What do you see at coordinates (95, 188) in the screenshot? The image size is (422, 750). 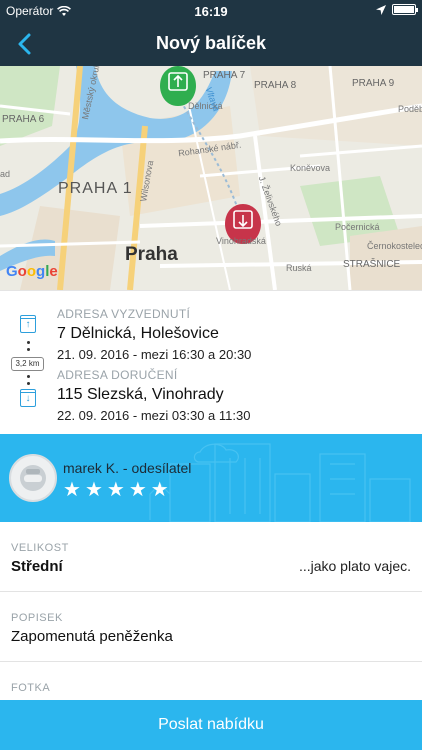 I see `map-label-praha1: PRAHA 1` at bounding box center [95, 188].